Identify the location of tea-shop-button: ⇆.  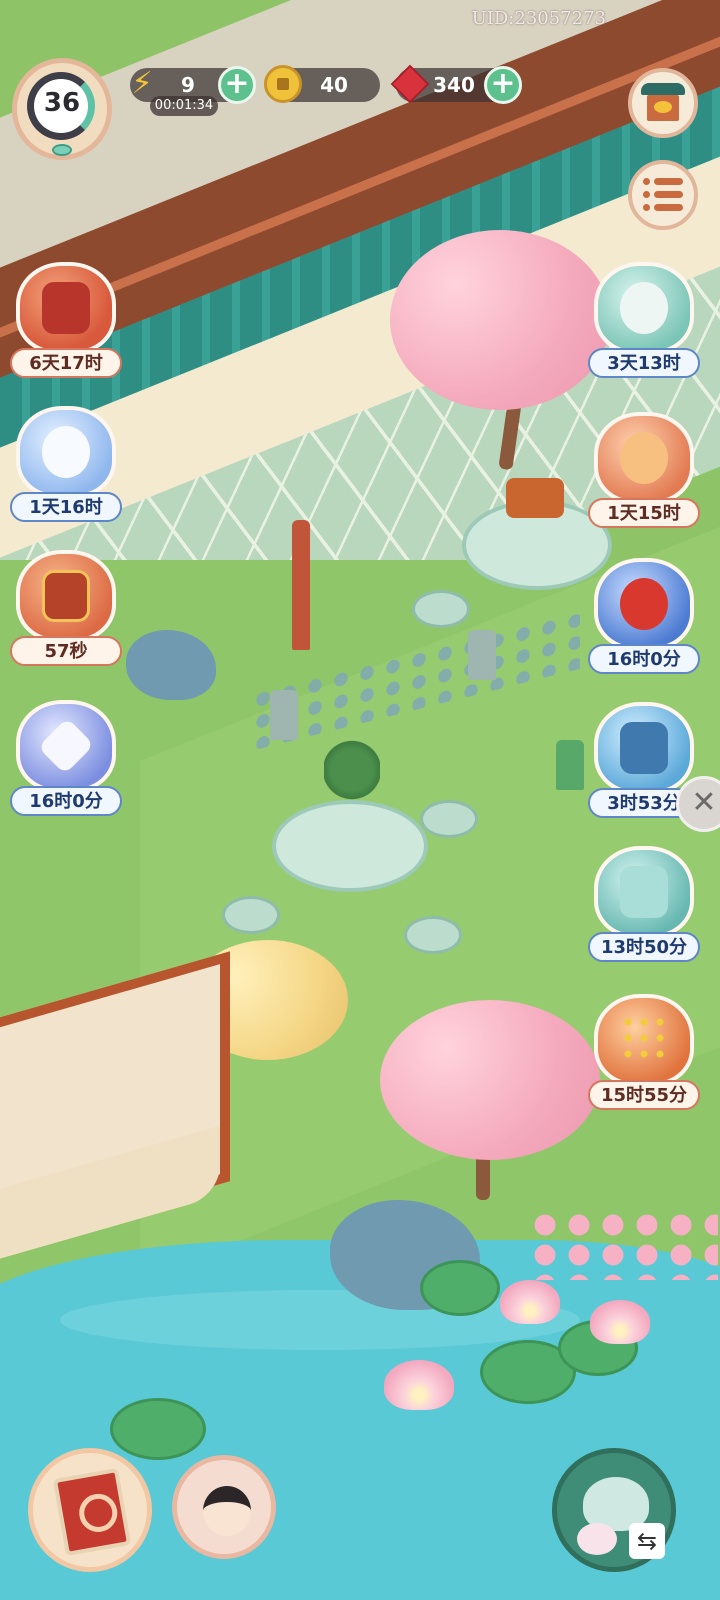
(614, 1510).